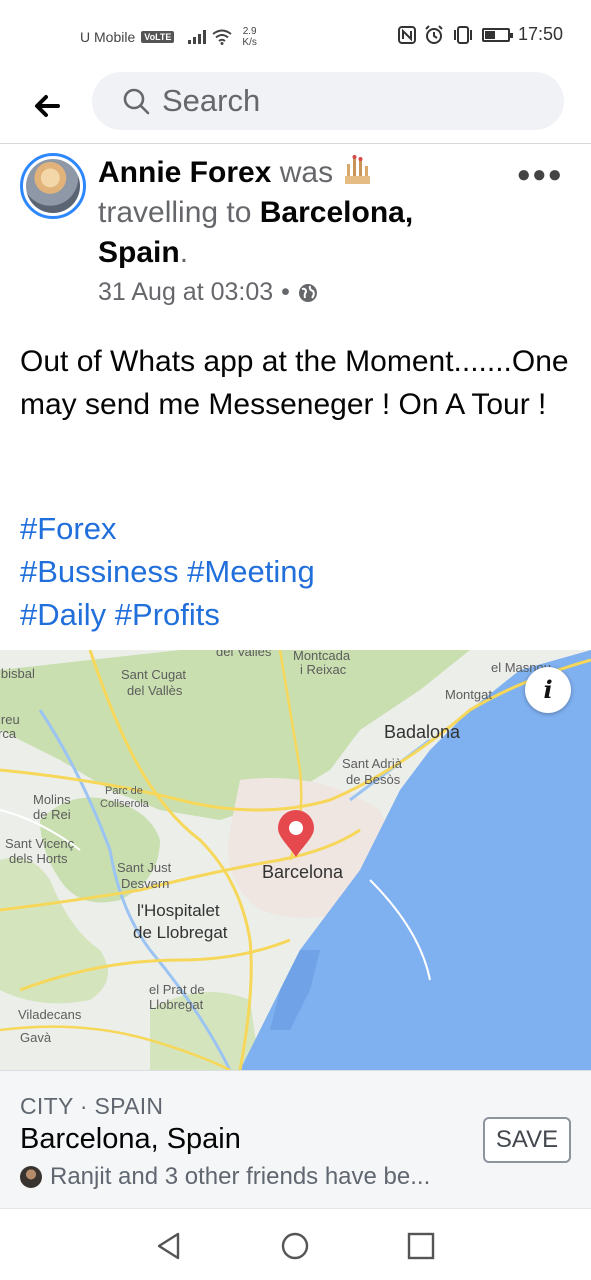 The image size is (591, 1280). I want to click on landmark-emoji-icon, so click(358, 169).